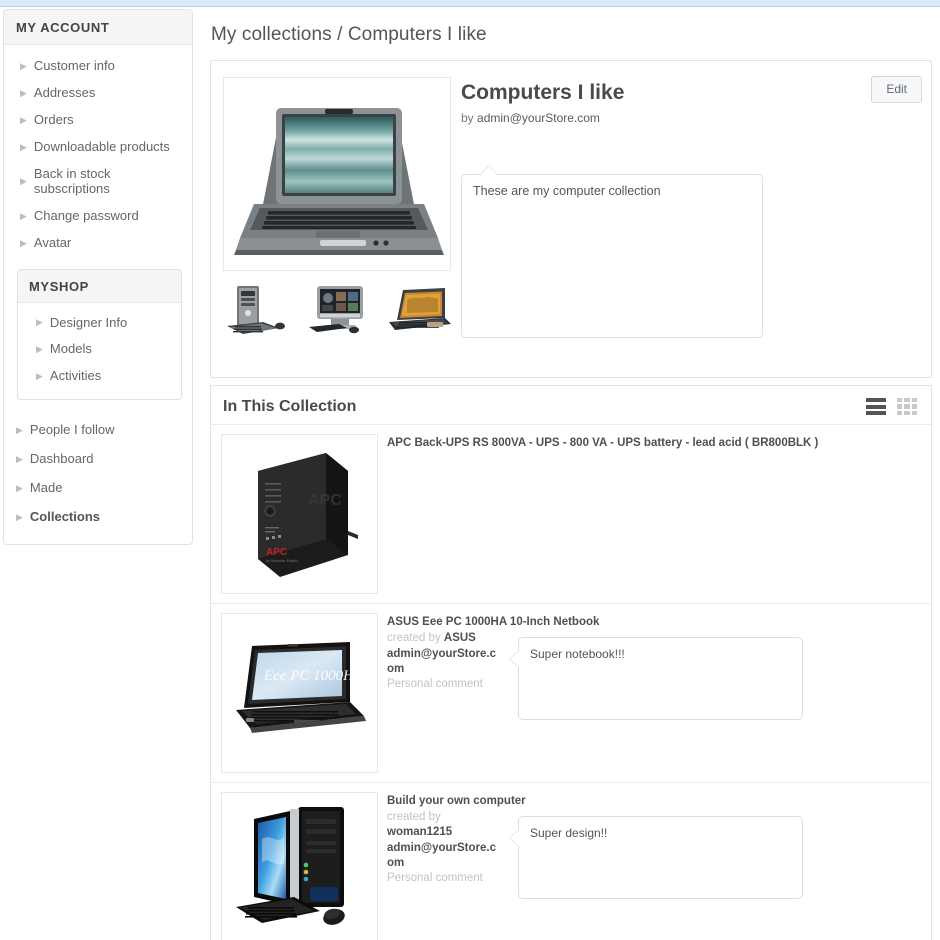  Describe the element at coordinates (419, 832) in the screenshot. I see `creator-name: woman1215` at that location.